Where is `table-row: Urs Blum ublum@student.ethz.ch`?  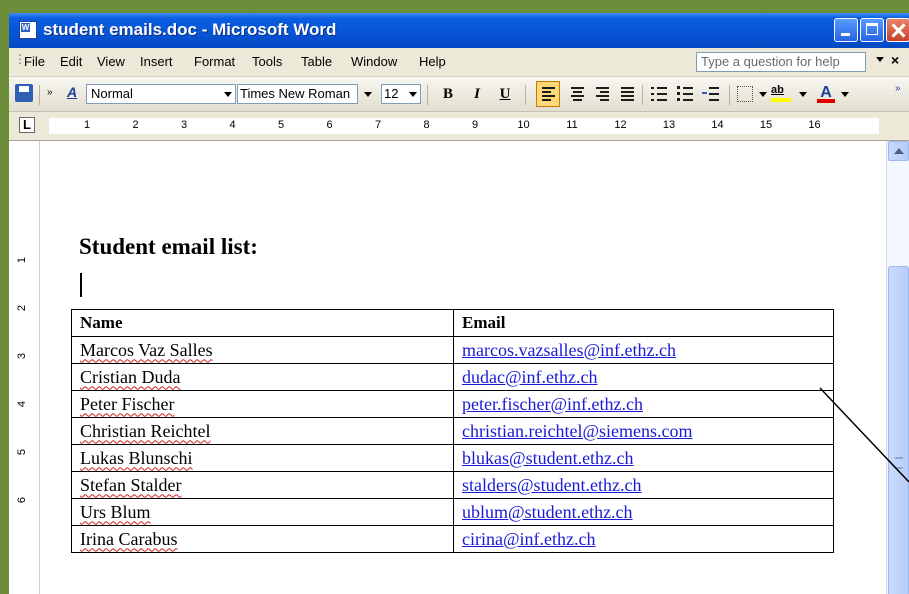 table-row: Urs Blum ublum@student.ethz.ch is located at coordinates (452, 512).